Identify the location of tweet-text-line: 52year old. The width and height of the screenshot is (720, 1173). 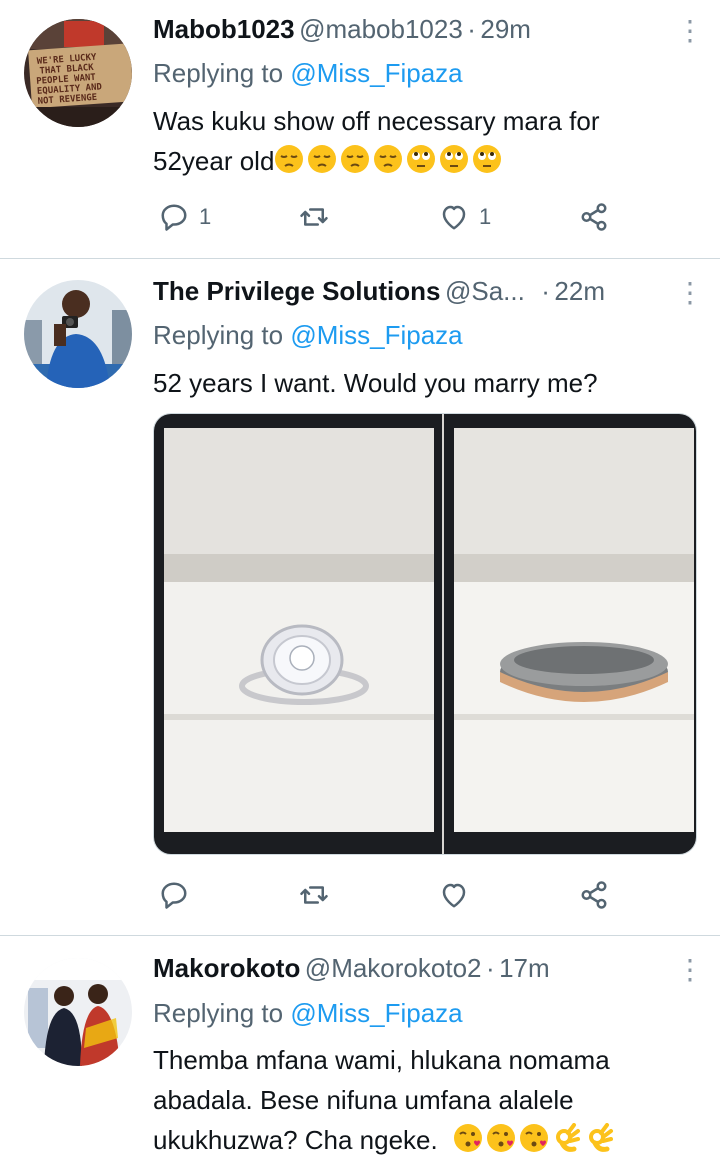
(214, 161).